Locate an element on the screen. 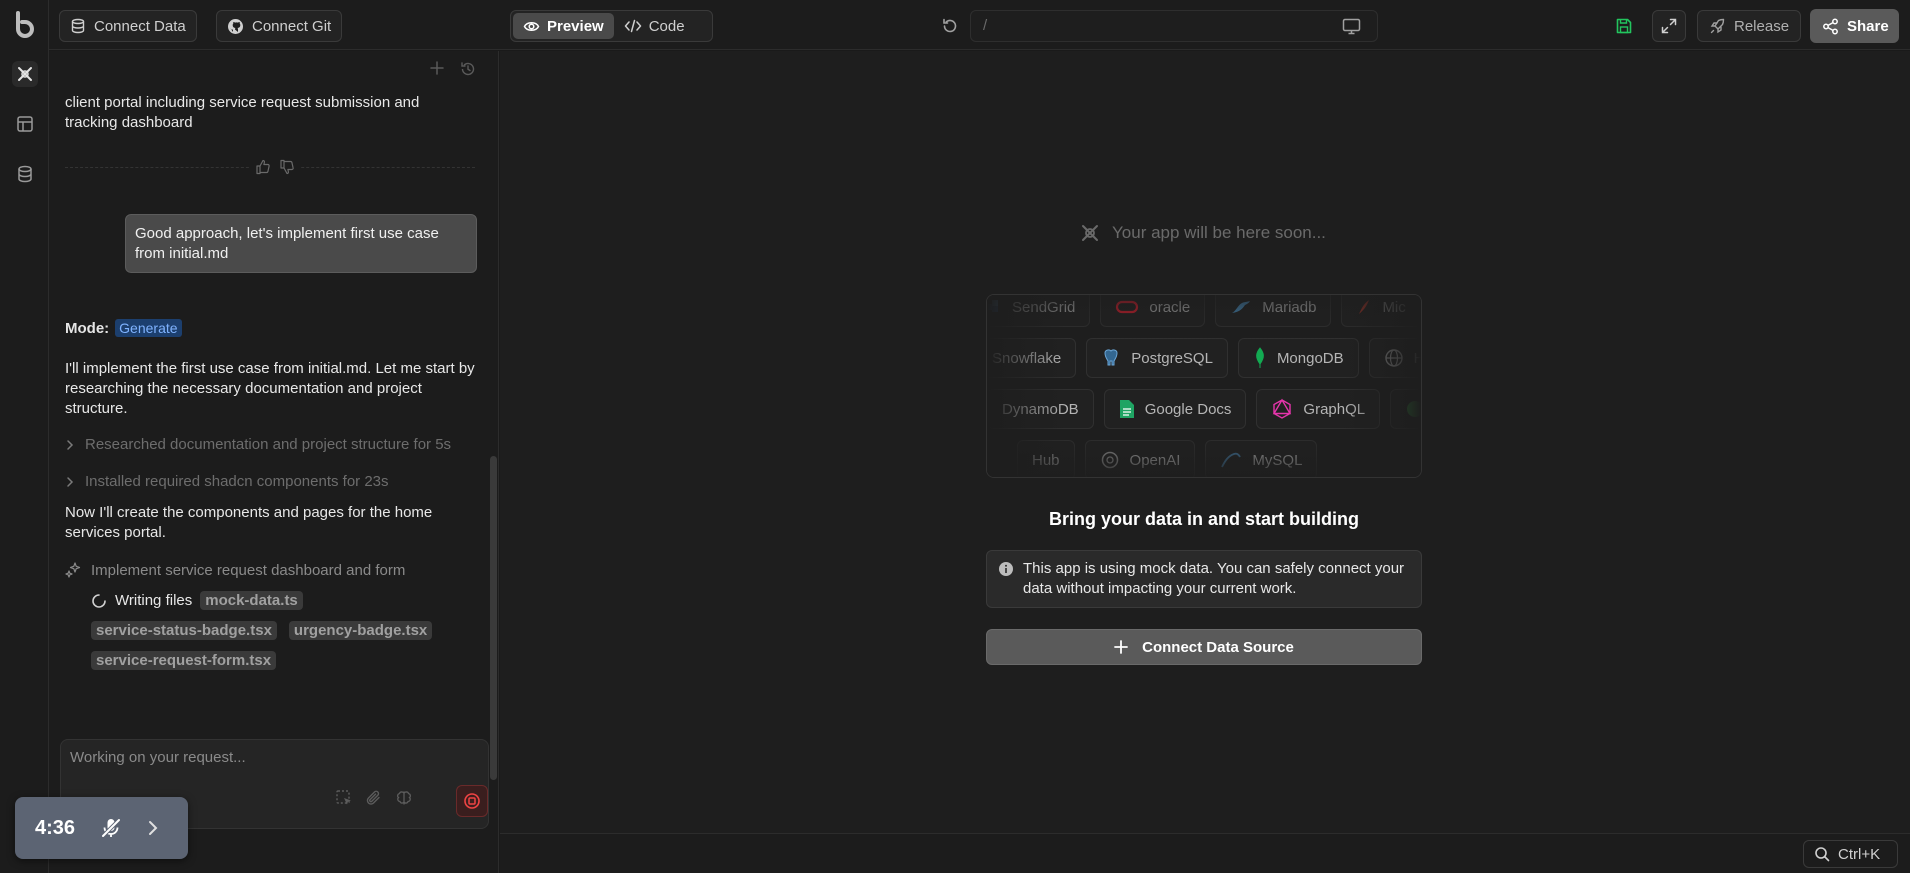 This screenshot has width=1910, height=873. nav-chat-icon is located at coordinates (25, 74).